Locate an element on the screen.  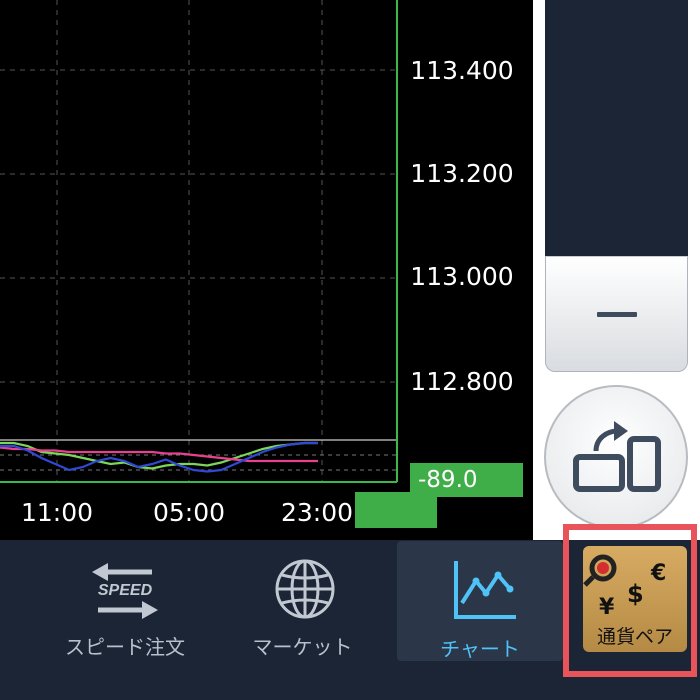
y-tick-label: 113.400 is located at coordinates (462, 70).